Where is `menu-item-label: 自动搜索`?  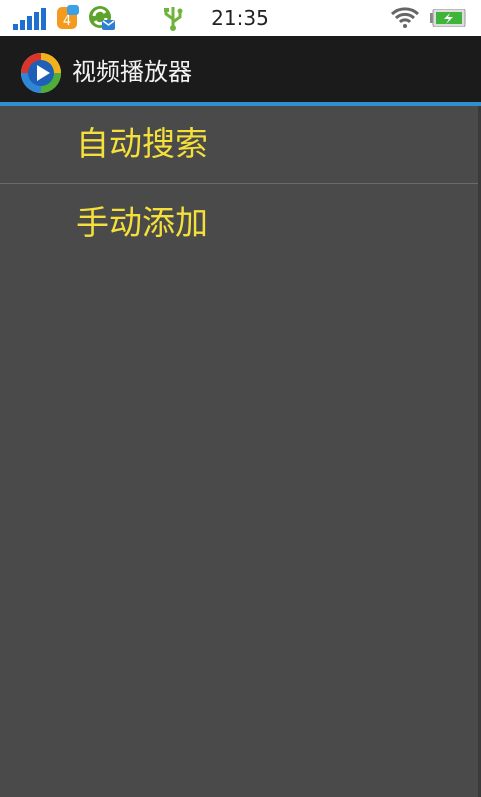
menu-item-label: 自动搜索 is located at coordinates (142, 143).